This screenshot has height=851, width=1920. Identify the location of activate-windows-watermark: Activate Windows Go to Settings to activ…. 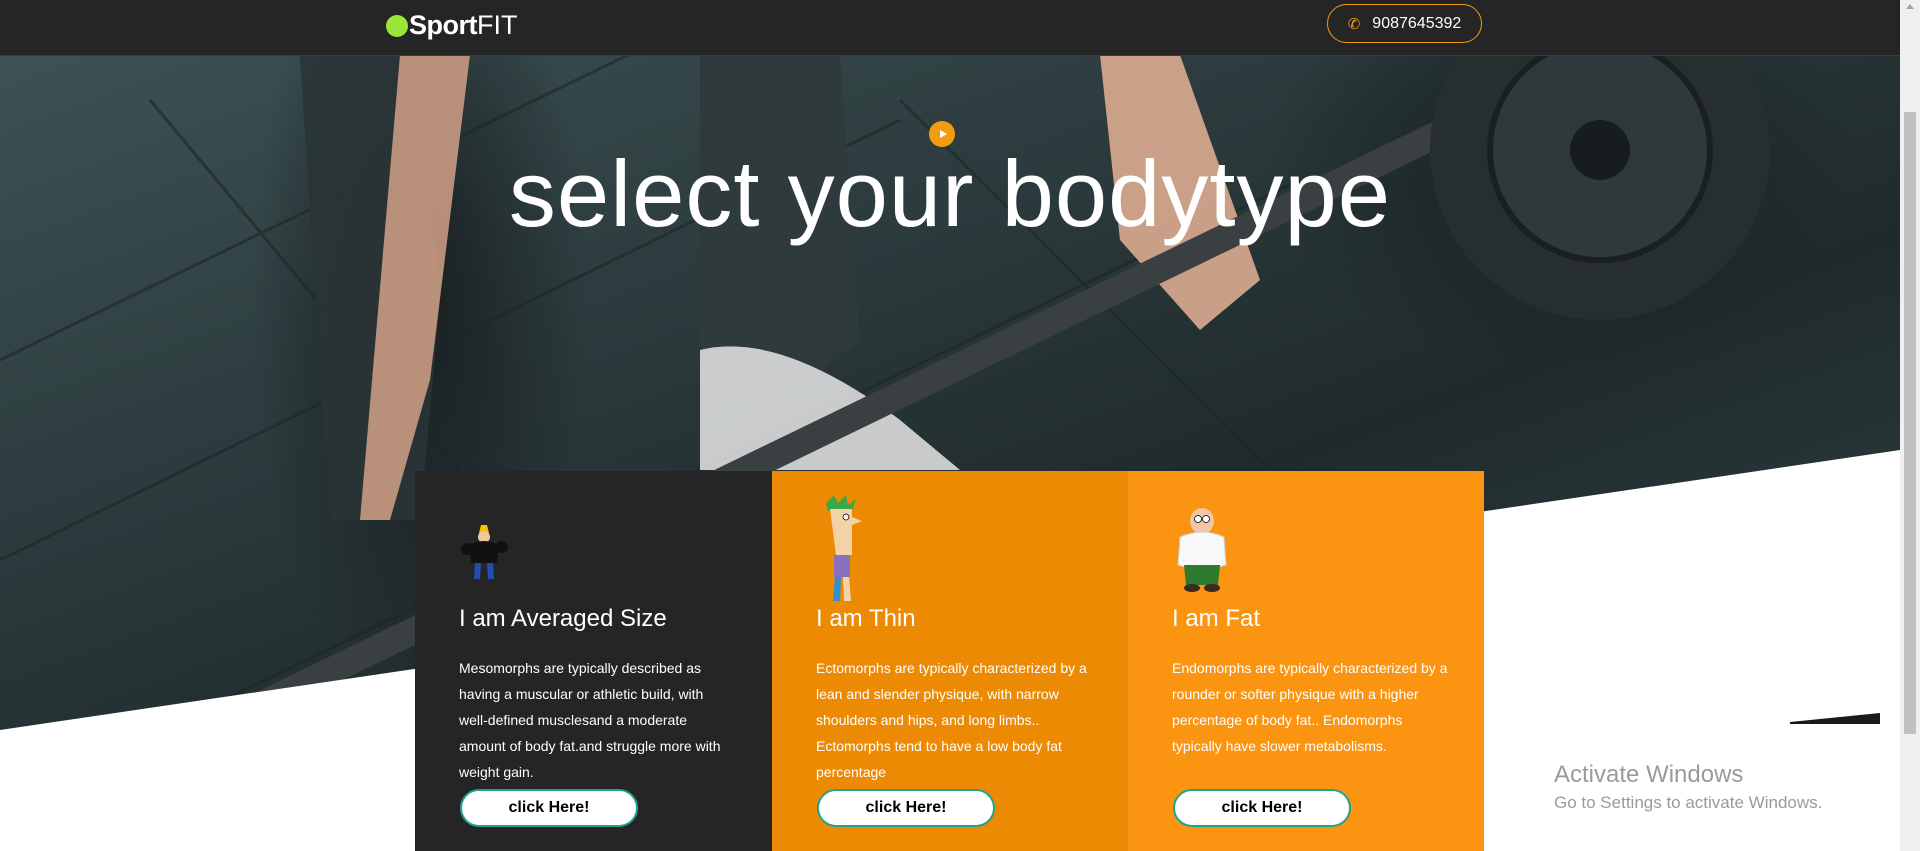
(1688, 787).